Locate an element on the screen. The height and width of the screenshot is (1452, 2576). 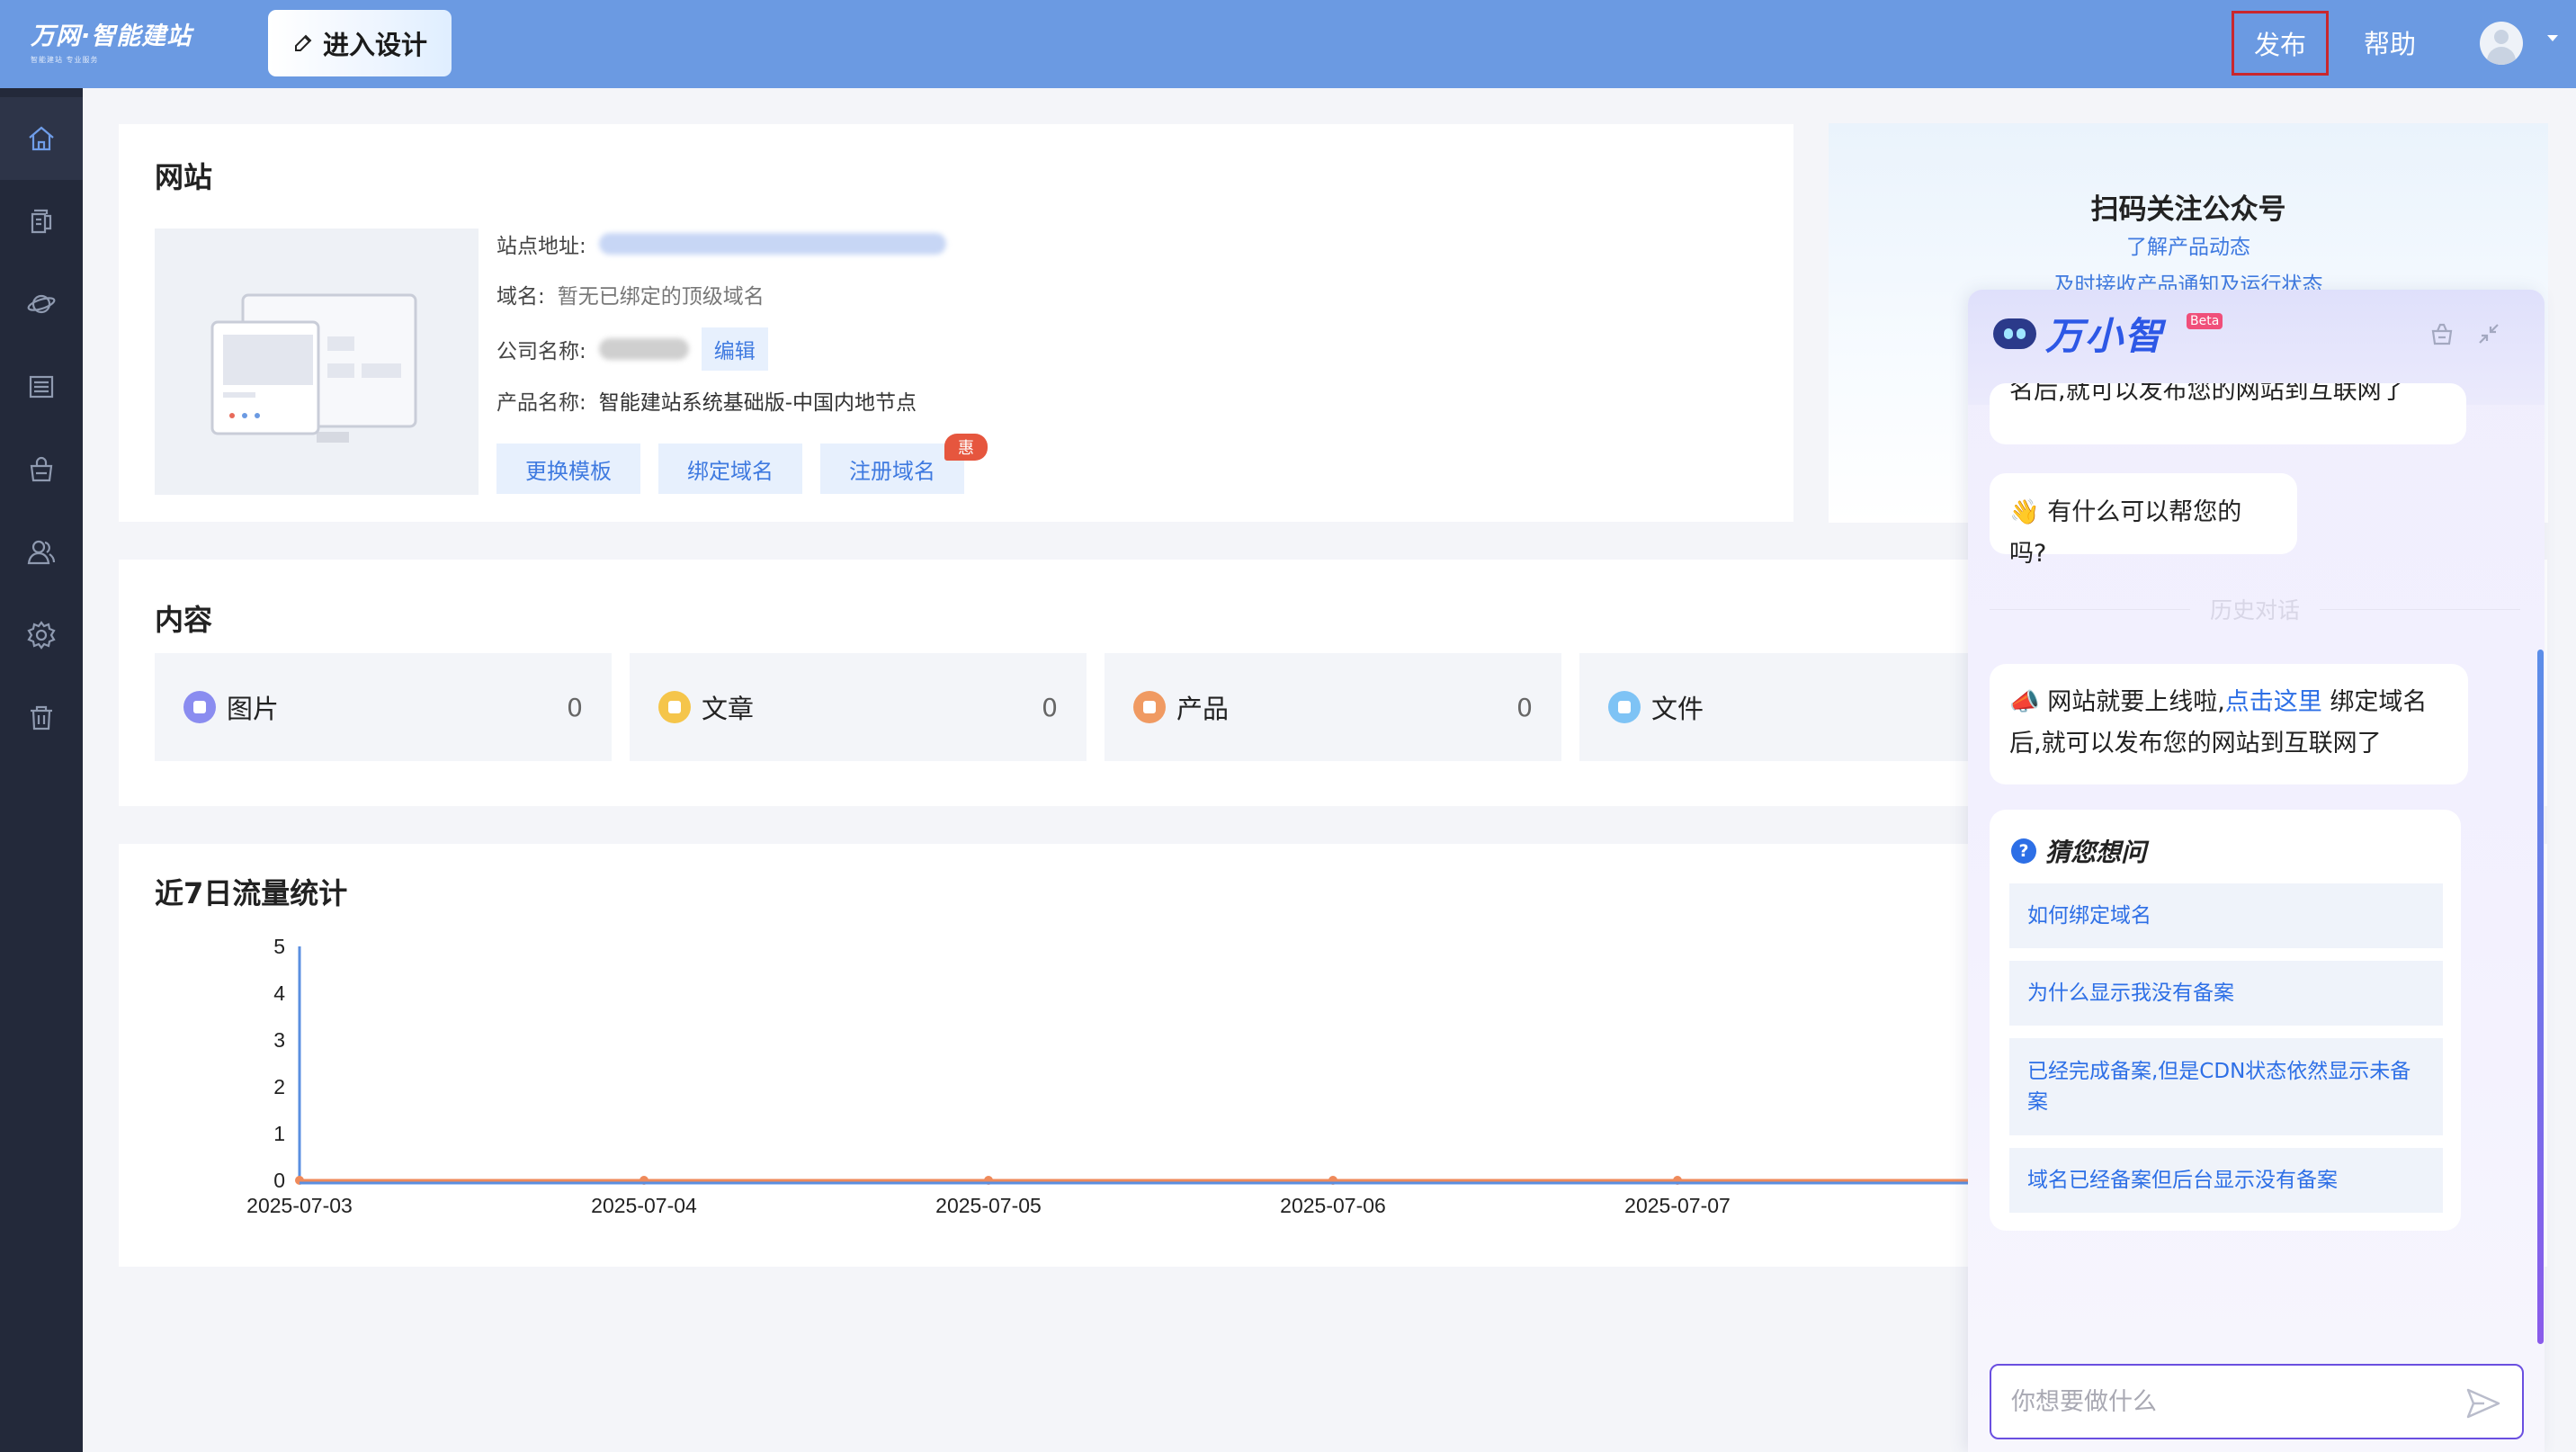
y-tick-label: 5 is located at coordinates (279, 946).